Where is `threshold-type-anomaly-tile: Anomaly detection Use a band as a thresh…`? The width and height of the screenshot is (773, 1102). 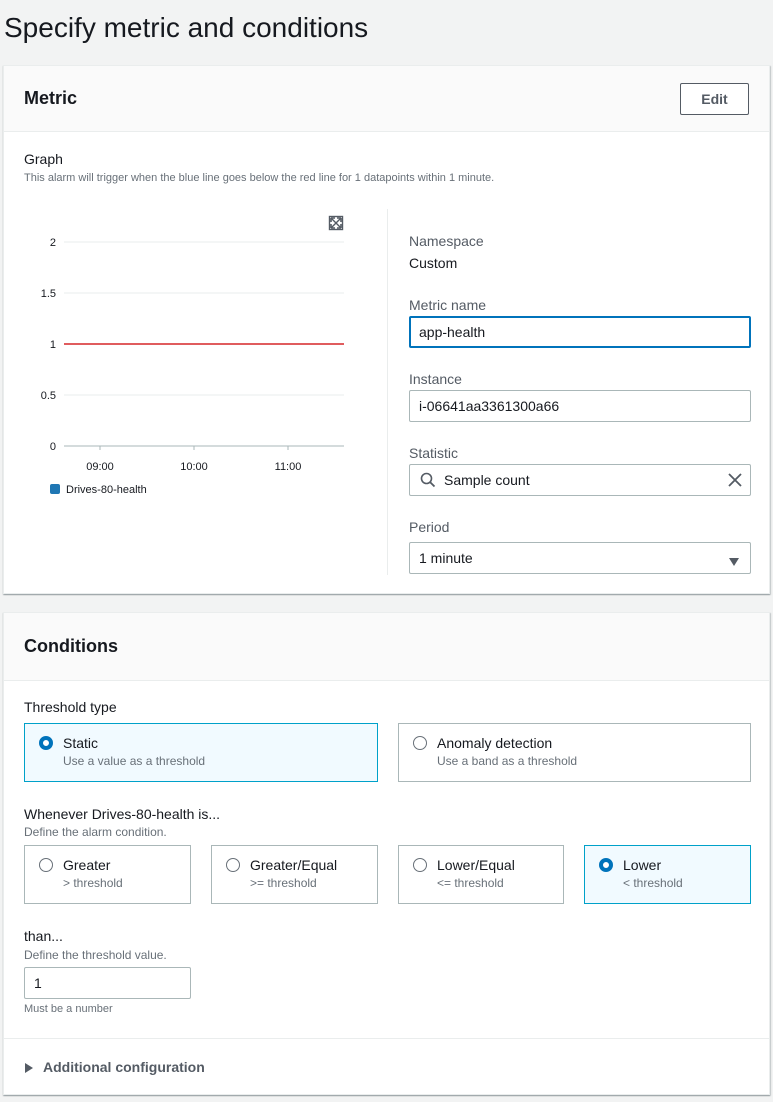
threshold-type-anomaly-tile: Anomaly detection Use a band as a thresh… is located at coordinates (574, 752).